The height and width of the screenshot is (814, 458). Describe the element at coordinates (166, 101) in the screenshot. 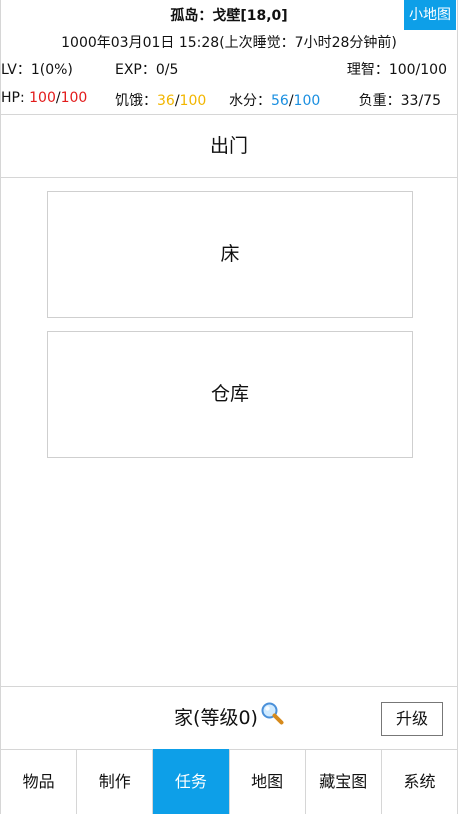

I see `stat-hunger-current: 36` at that location.